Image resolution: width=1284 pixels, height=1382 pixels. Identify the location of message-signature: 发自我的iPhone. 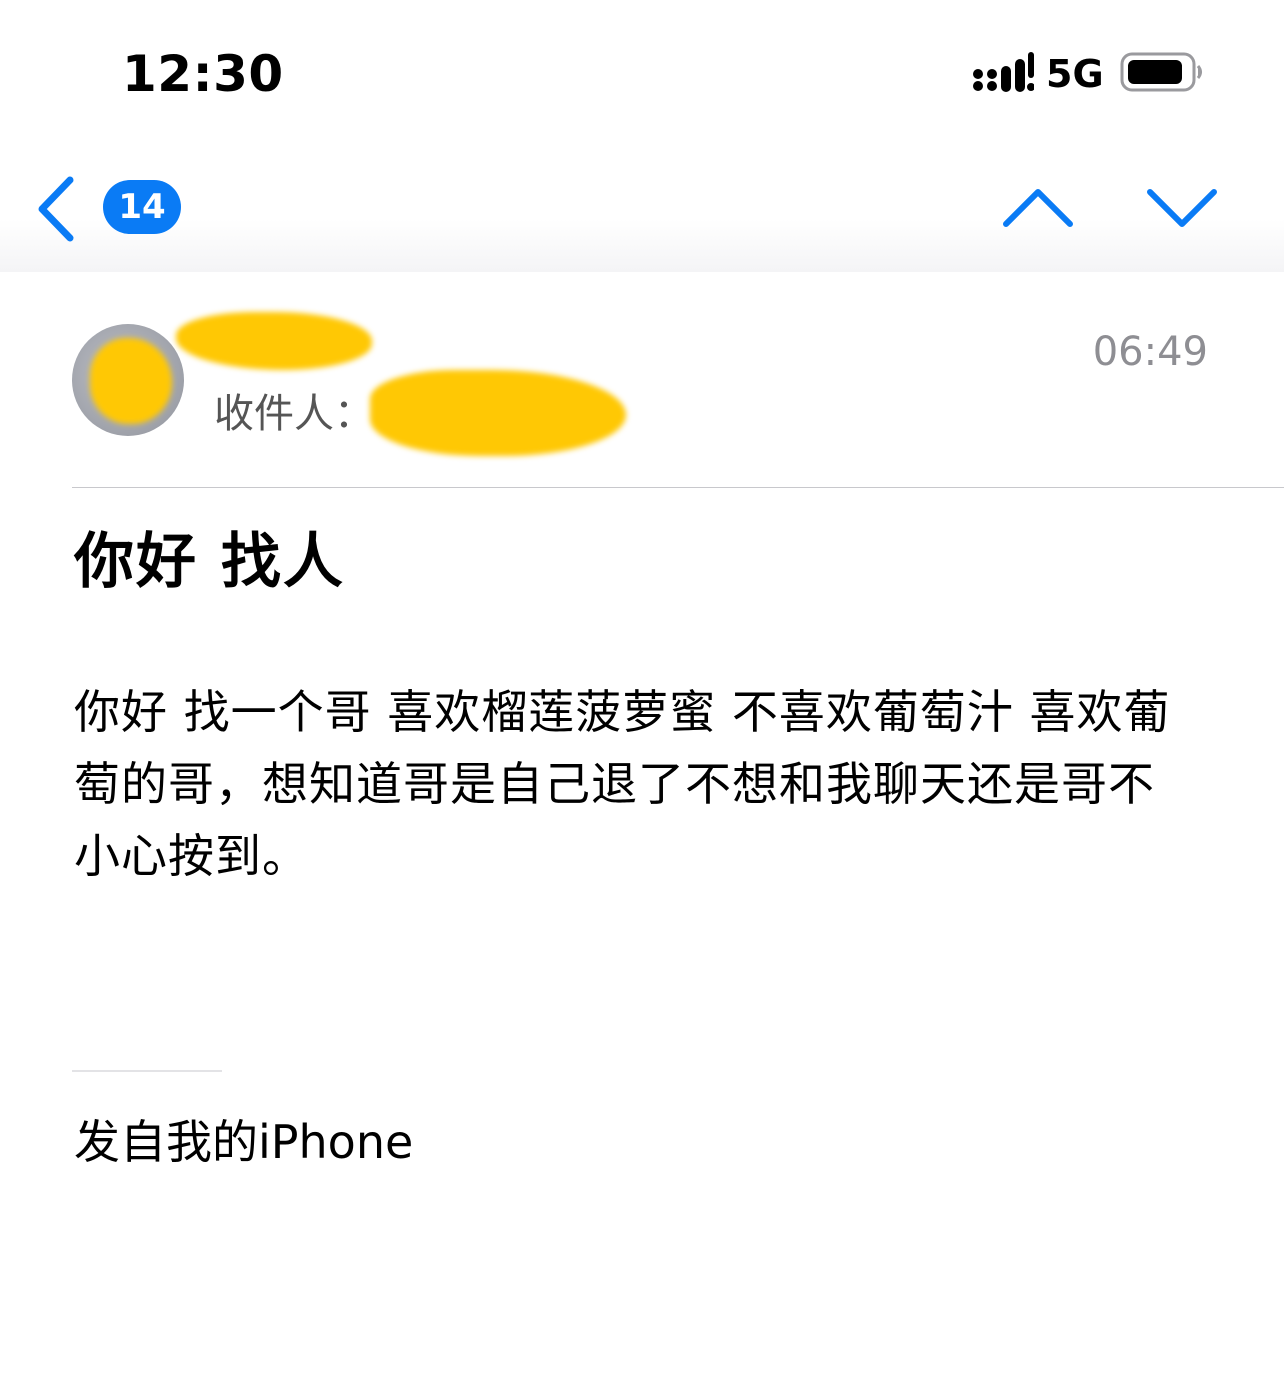
(244, 1142).